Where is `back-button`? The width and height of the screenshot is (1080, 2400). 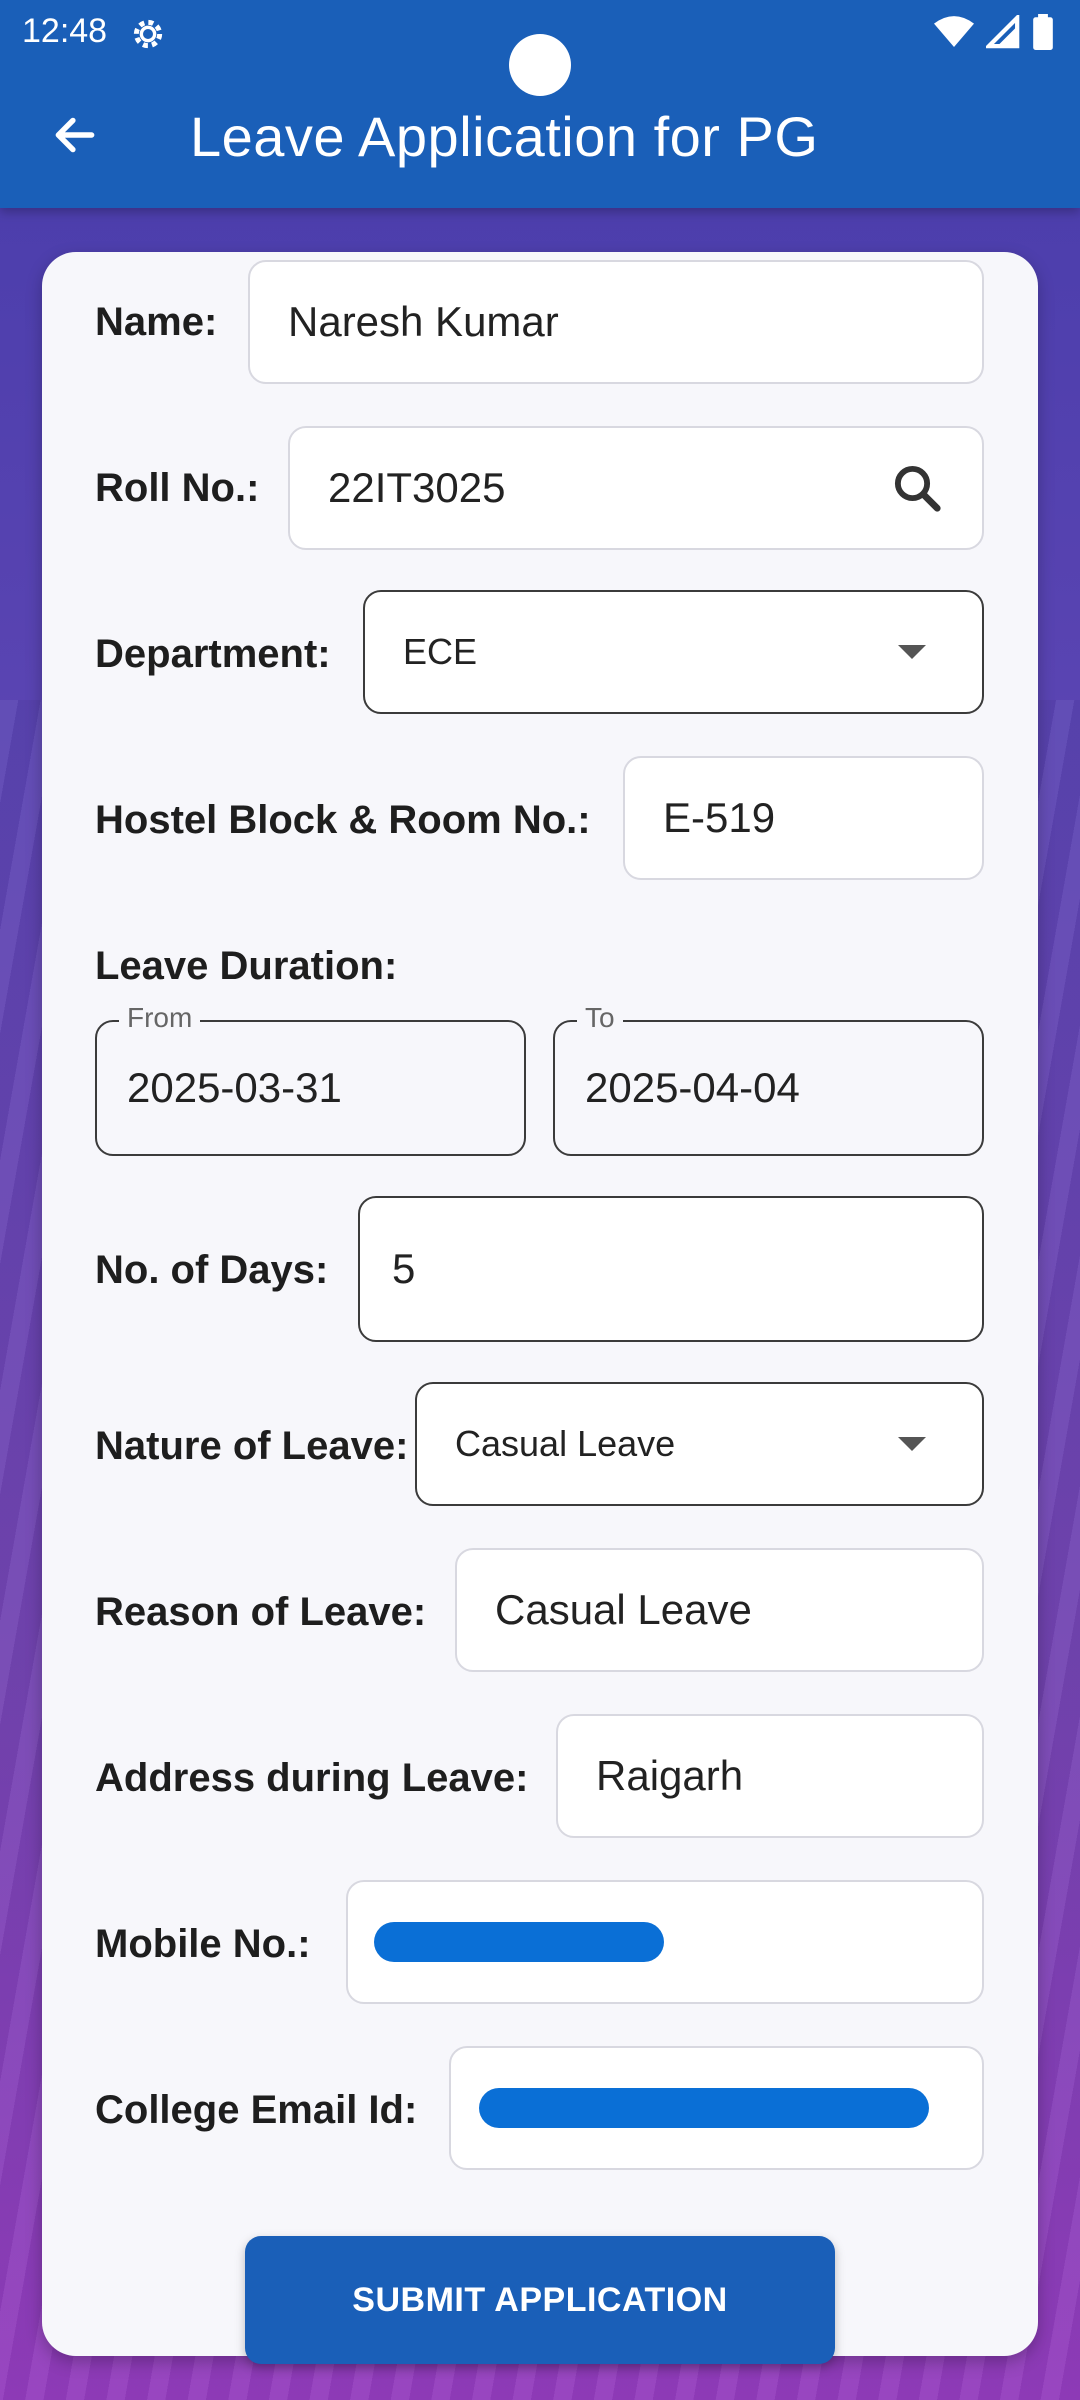 back-button is located at coordinates (75, 135).